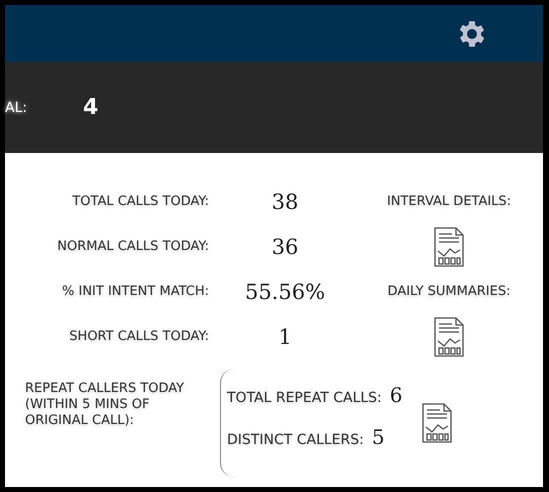  Describe the element at coordinates (285, 202) in the screenshot. I see `stat-value: 38` at that location.